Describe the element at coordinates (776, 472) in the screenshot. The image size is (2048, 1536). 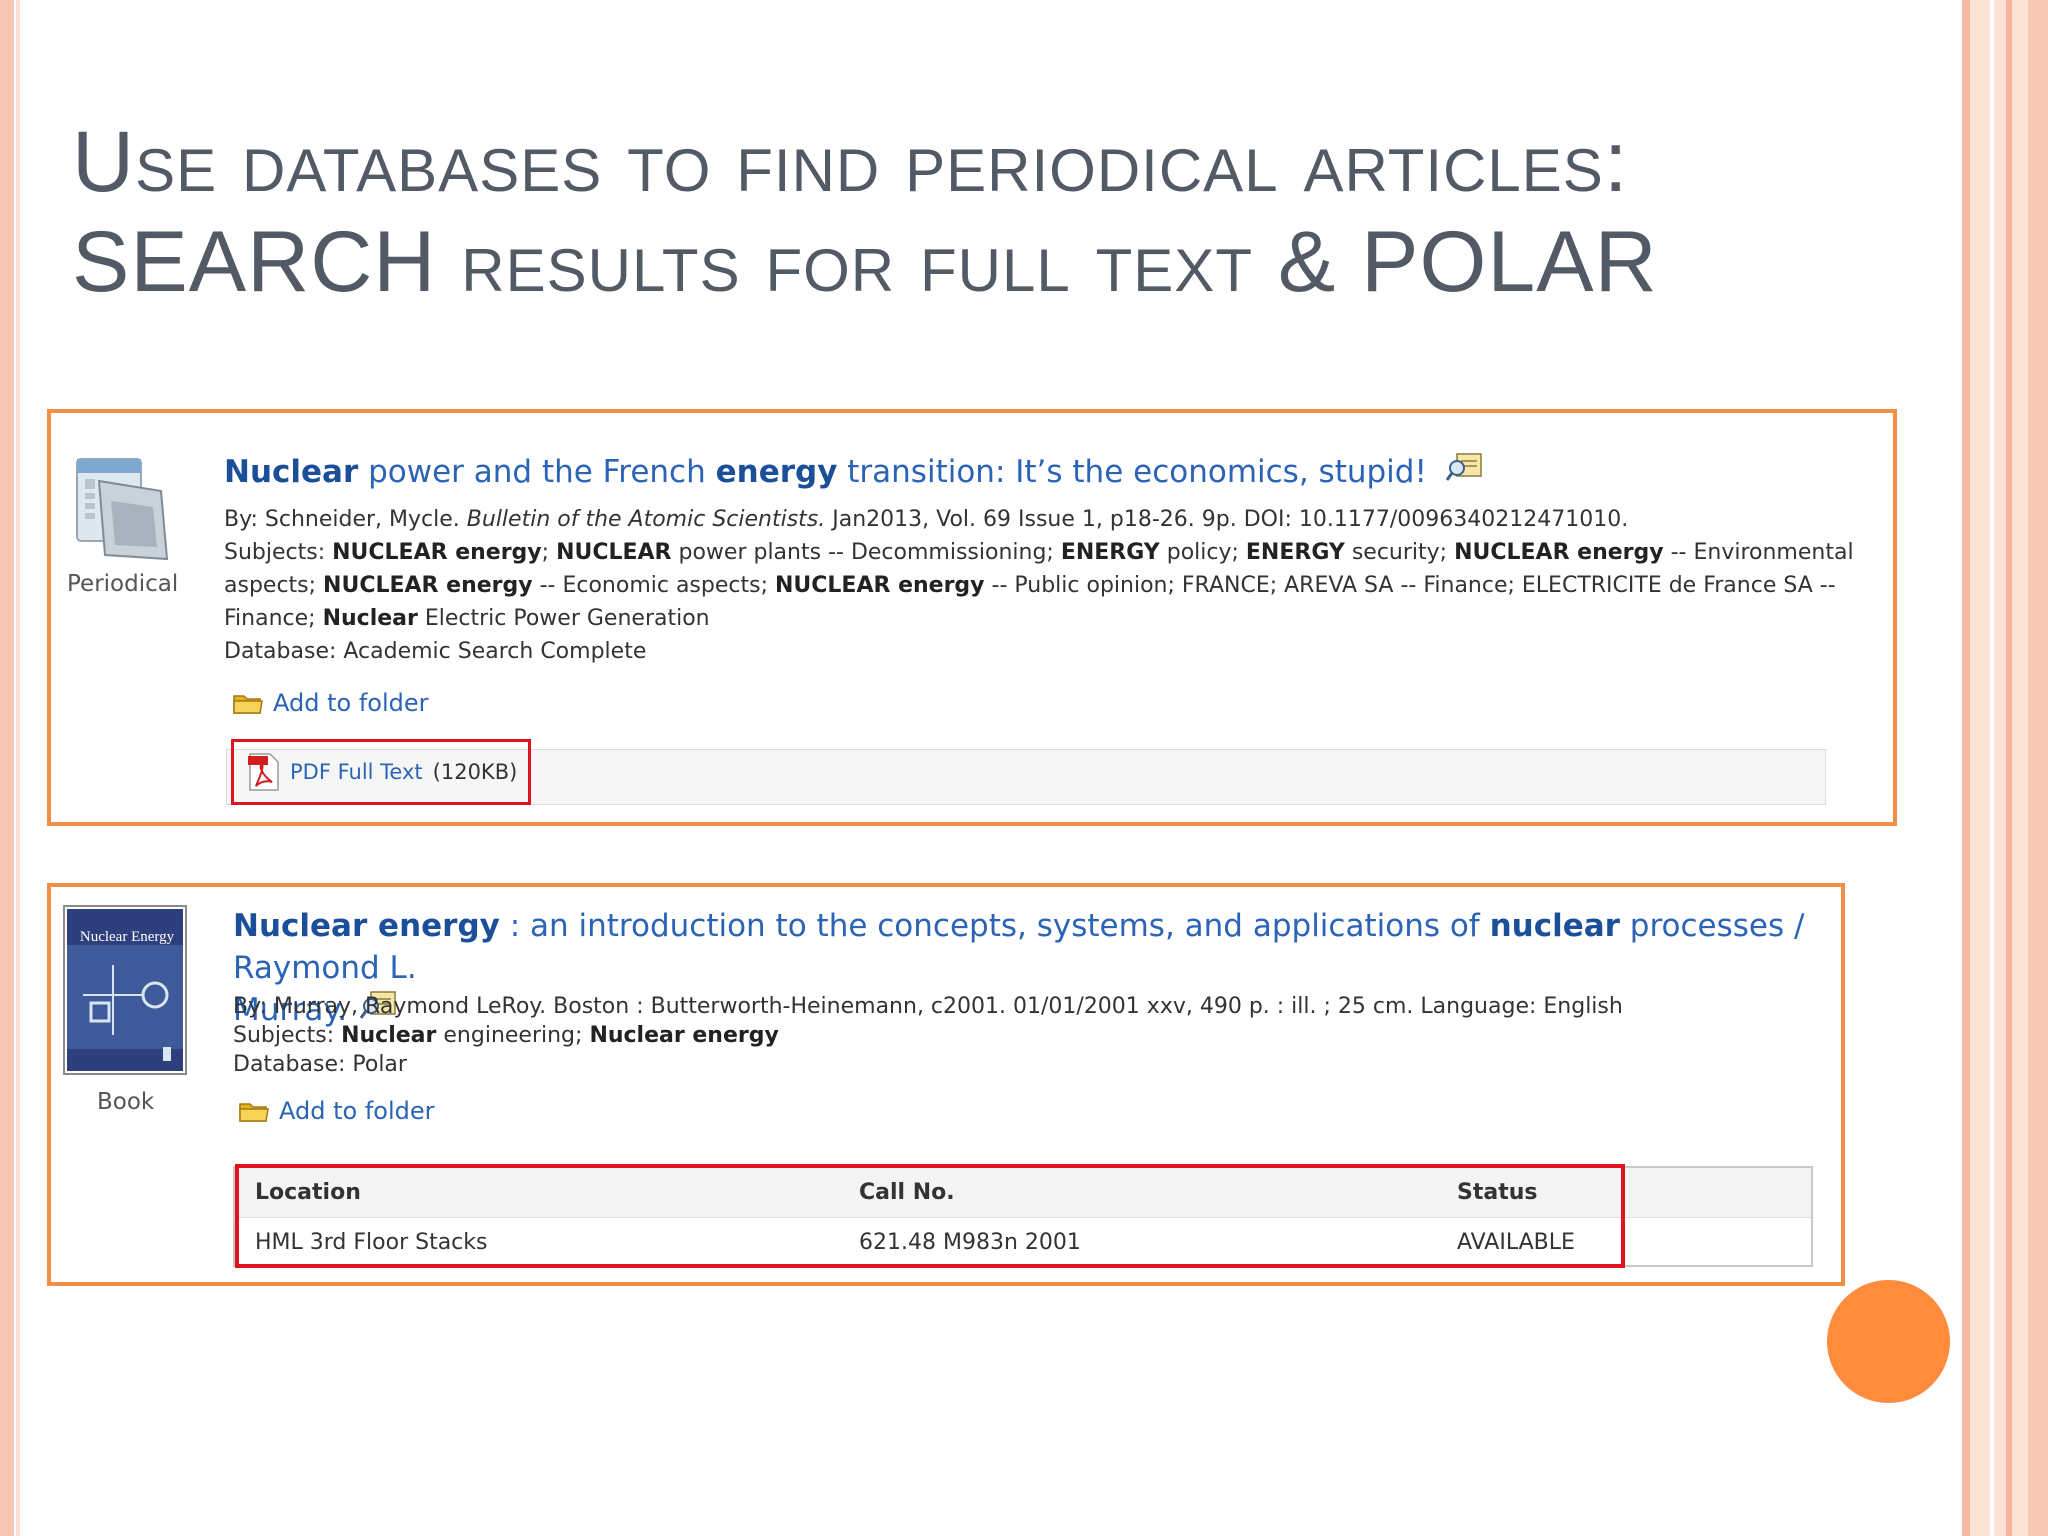
I see `title-highlight: energy` at that location.